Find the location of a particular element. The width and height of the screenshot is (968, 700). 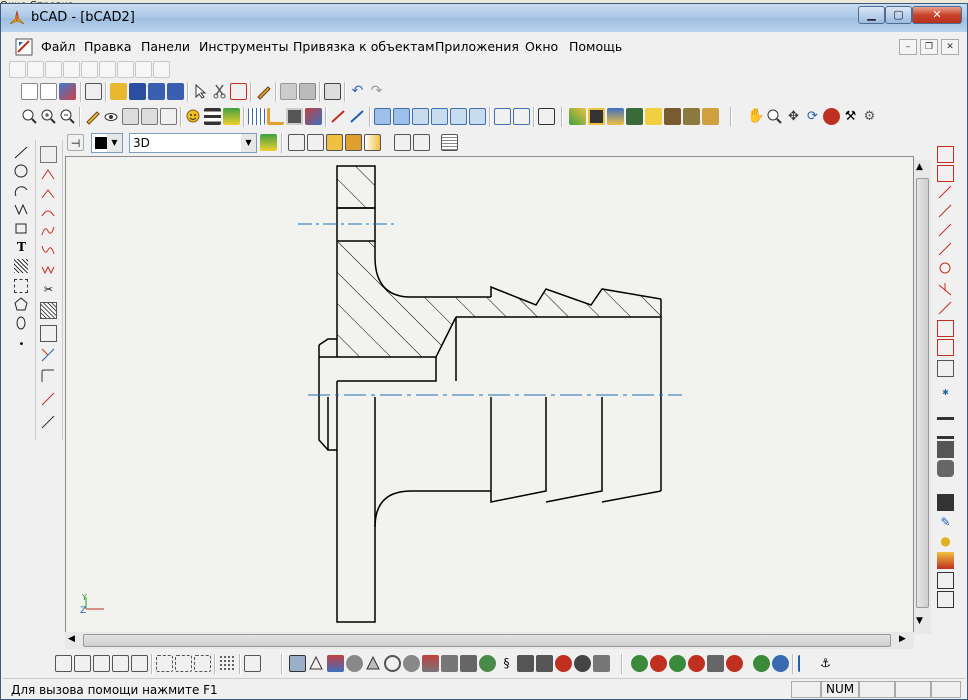

disk-icon is located at coordinates (411, 663).